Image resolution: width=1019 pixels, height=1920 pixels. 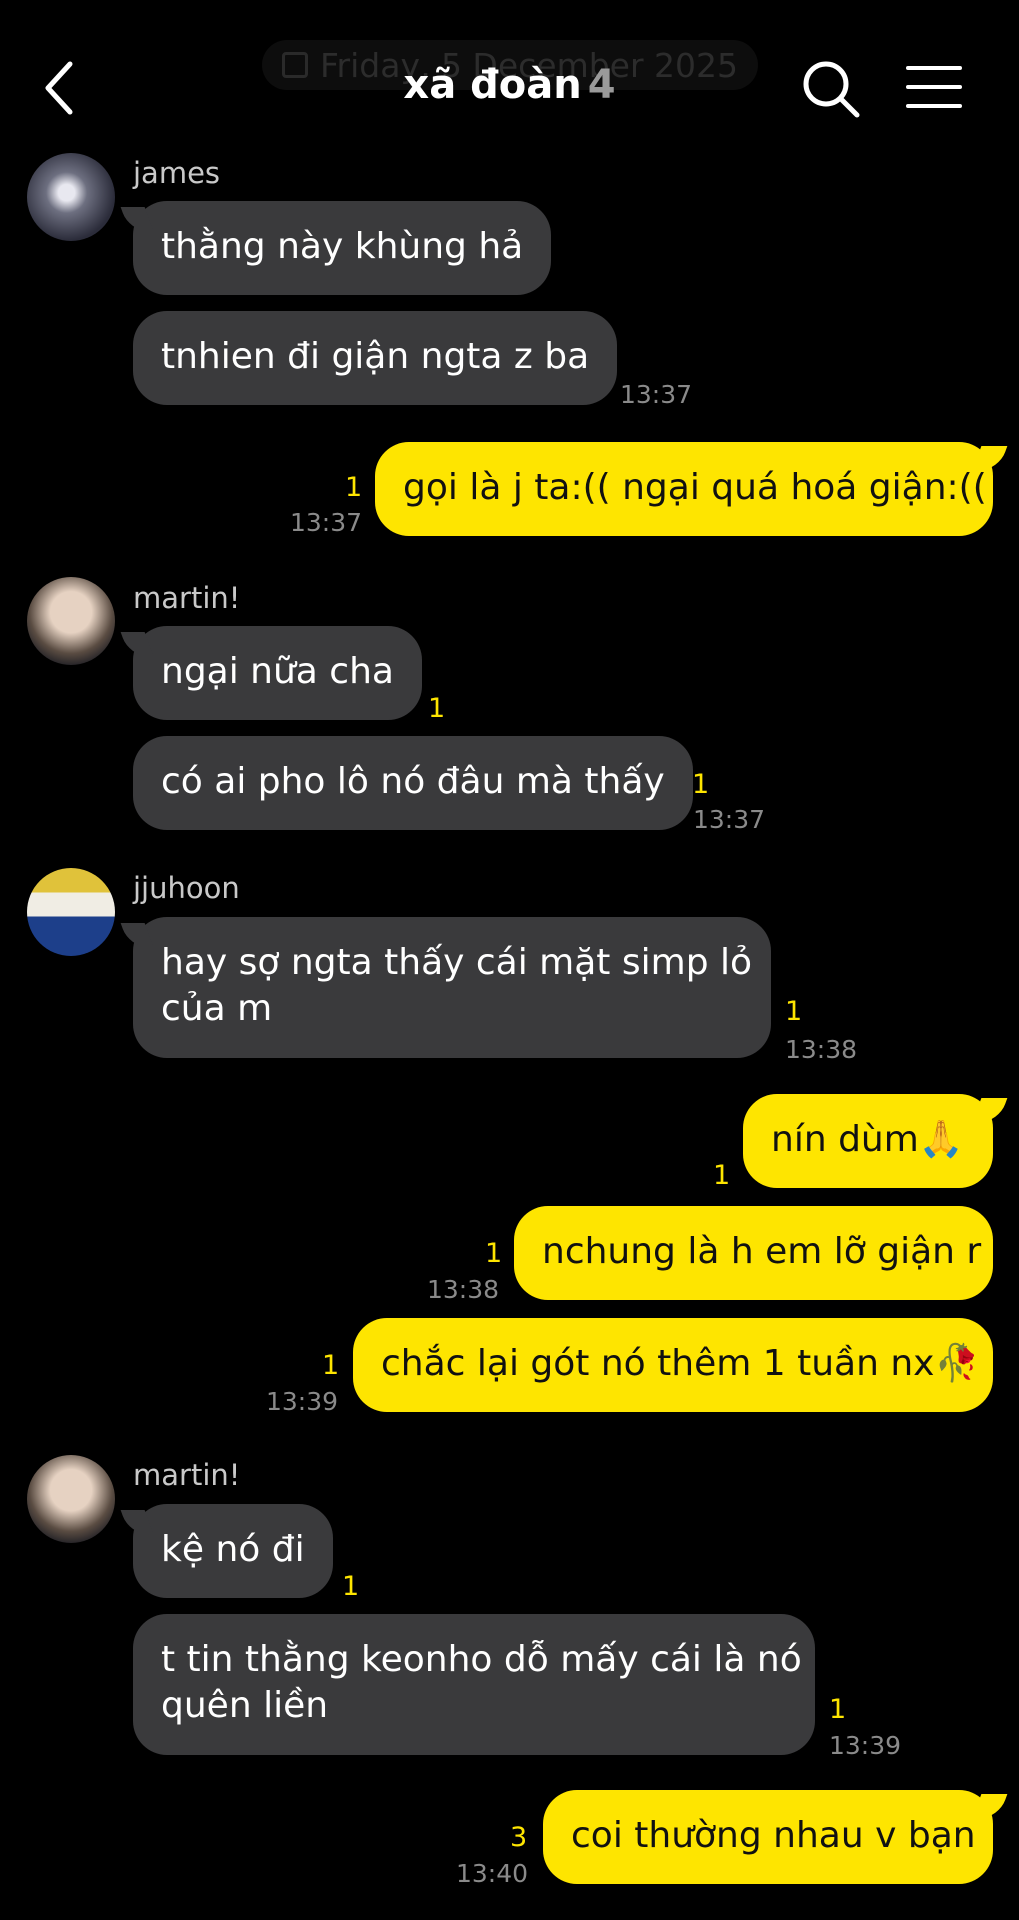 I want to click on message-text: thằng này khùng hả, so click(x=342, y=246).